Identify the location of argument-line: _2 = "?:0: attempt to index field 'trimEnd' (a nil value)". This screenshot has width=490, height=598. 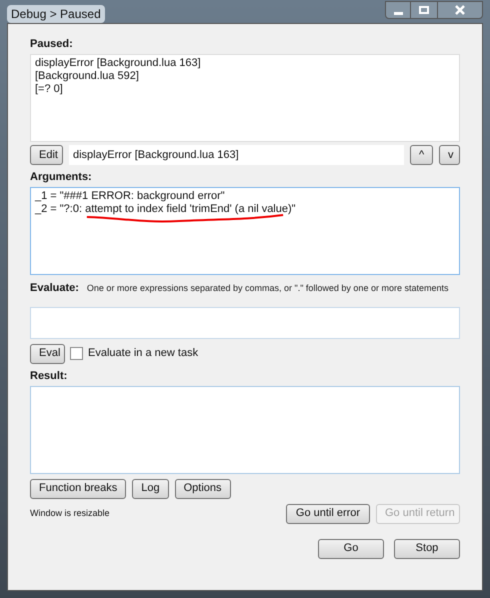
(166, 209).